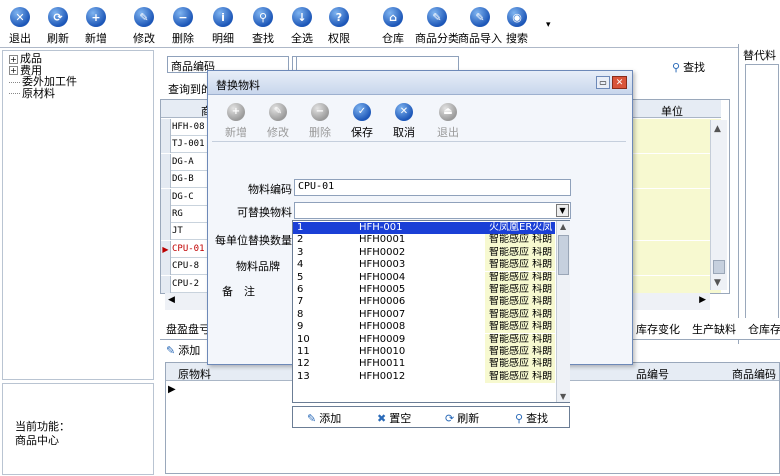 This screenshot has width=780, height=476. I want to click on dialog-cancel-button: ✕ 取消, so click(404, 121).